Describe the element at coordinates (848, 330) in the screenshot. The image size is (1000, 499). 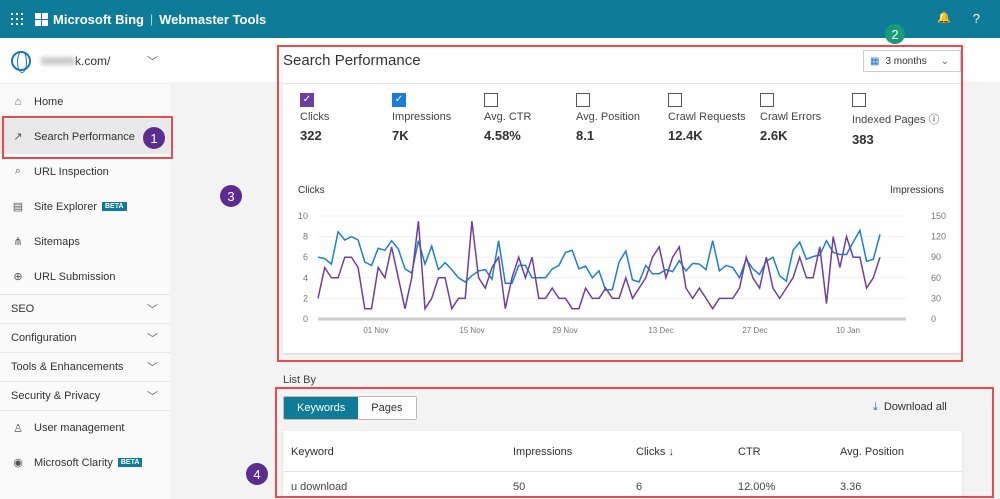
I see `x-tick-label: 10 Jan` at that location.